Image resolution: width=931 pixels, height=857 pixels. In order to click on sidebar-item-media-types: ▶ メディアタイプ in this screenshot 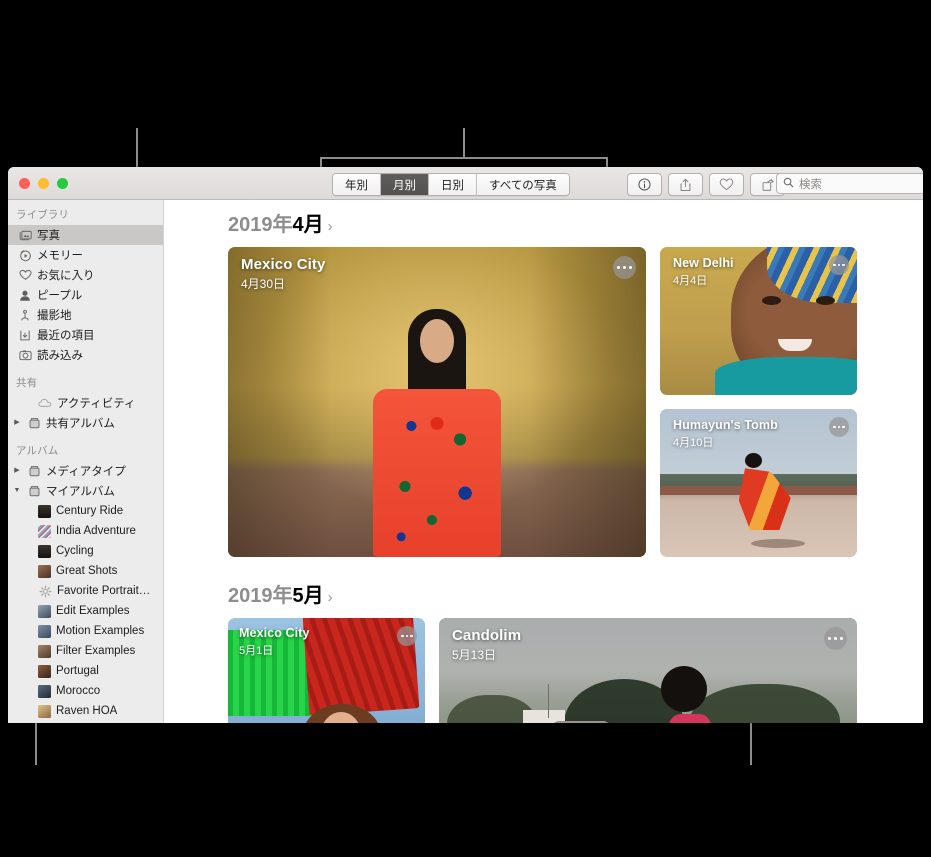, I will do `click(85, 471)`.